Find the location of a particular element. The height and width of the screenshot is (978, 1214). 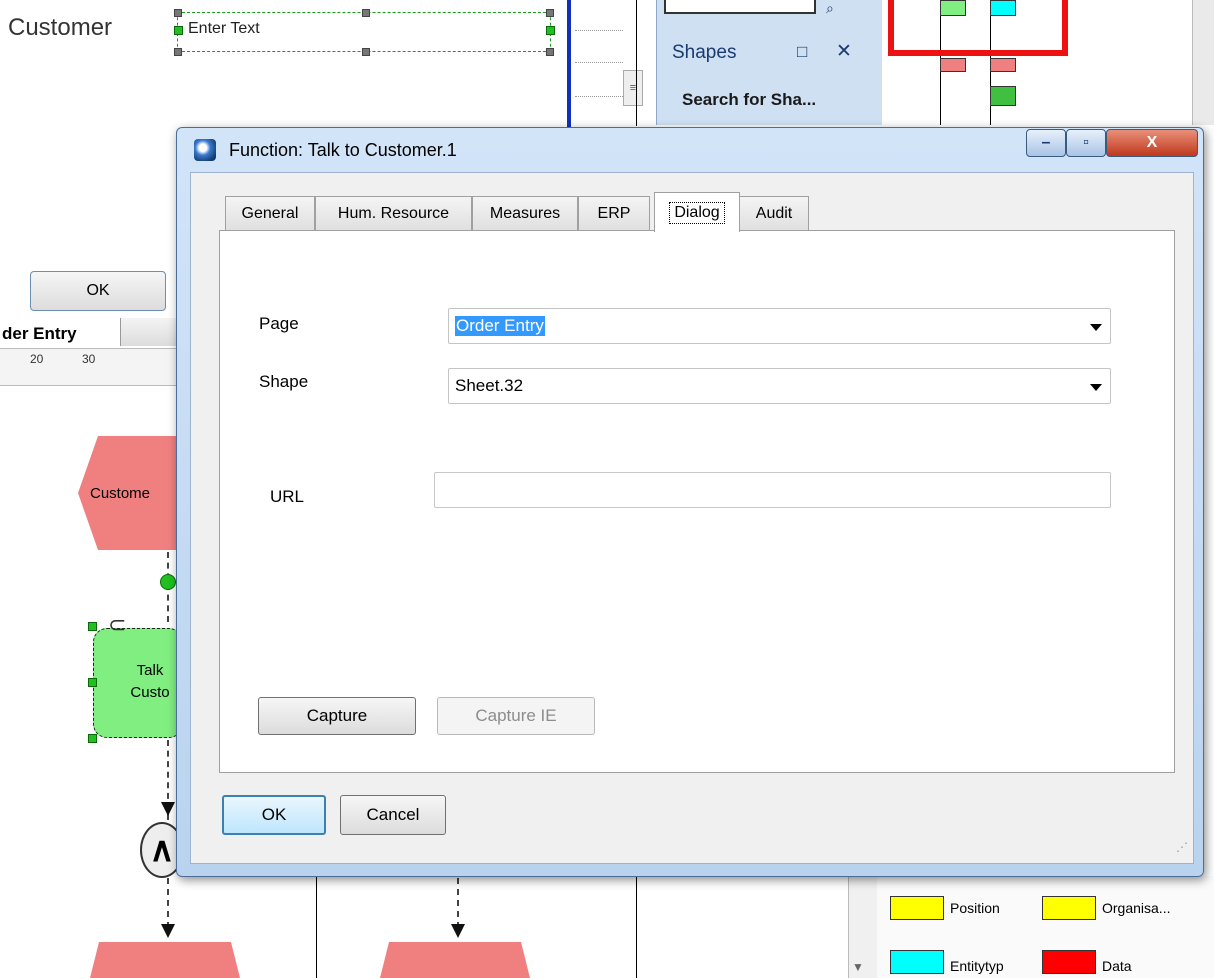

tab-audit: Audit is located at coordinates (774, 213).